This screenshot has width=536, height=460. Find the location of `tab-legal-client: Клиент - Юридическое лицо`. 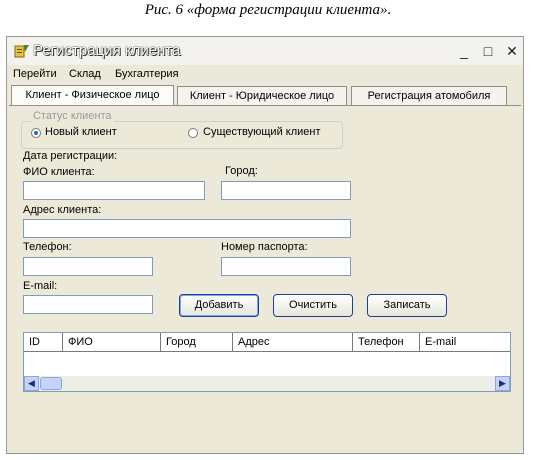

tab-legal-client: Клиент - Юридическое лицо is located at coordinates (262, 95).